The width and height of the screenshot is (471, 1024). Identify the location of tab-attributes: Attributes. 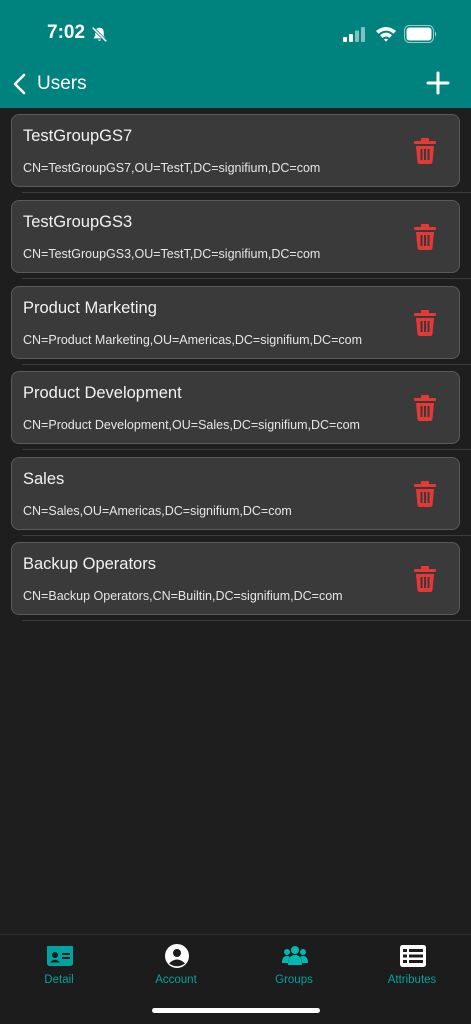
(412, 966).